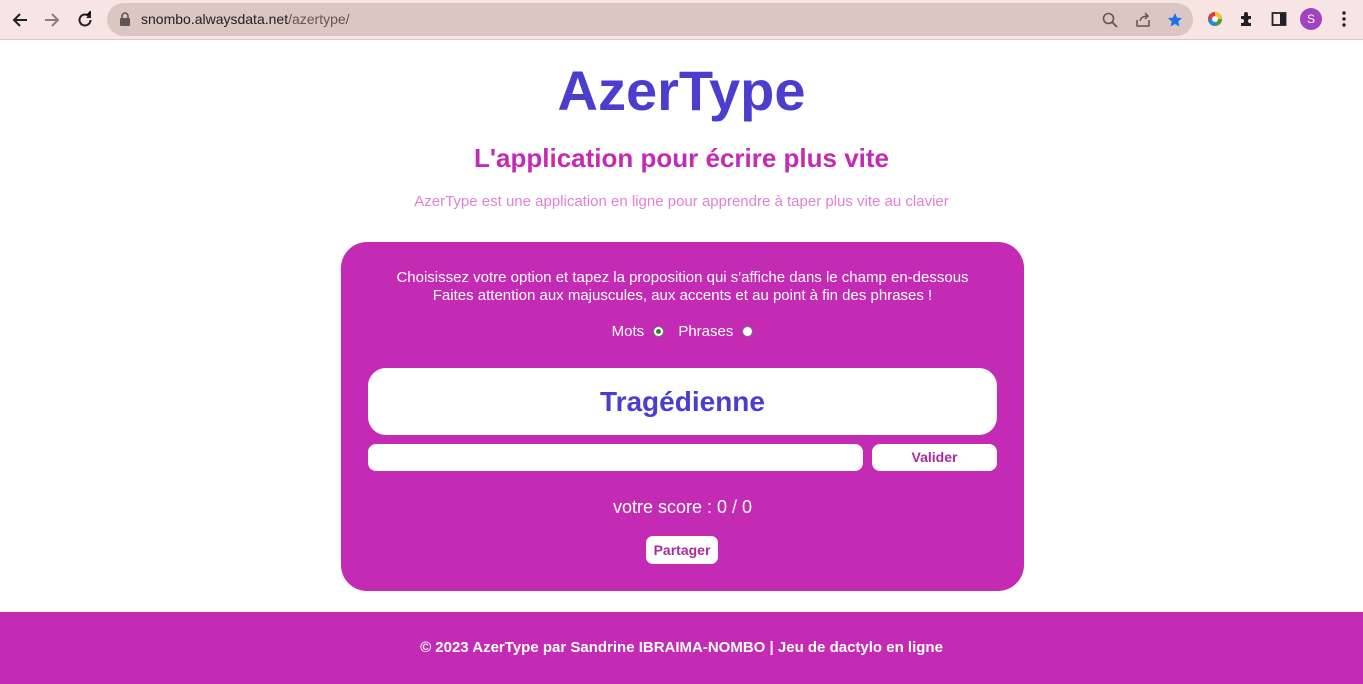 The height and width of the screenshot is (684, 1363). What do you see at coordinates (85, 20) in the screenshot?
I see `reload-icon` at bounding box center [85, 20].